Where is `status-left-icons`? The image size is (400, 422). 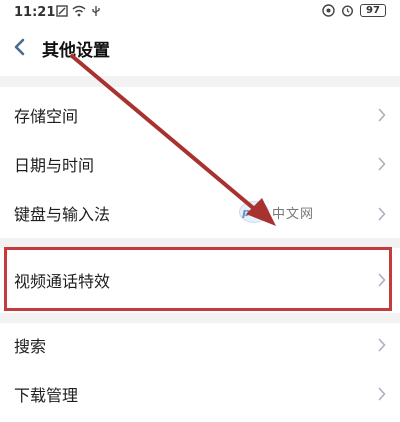
status-left-icons is located at coordinates (79, 11).